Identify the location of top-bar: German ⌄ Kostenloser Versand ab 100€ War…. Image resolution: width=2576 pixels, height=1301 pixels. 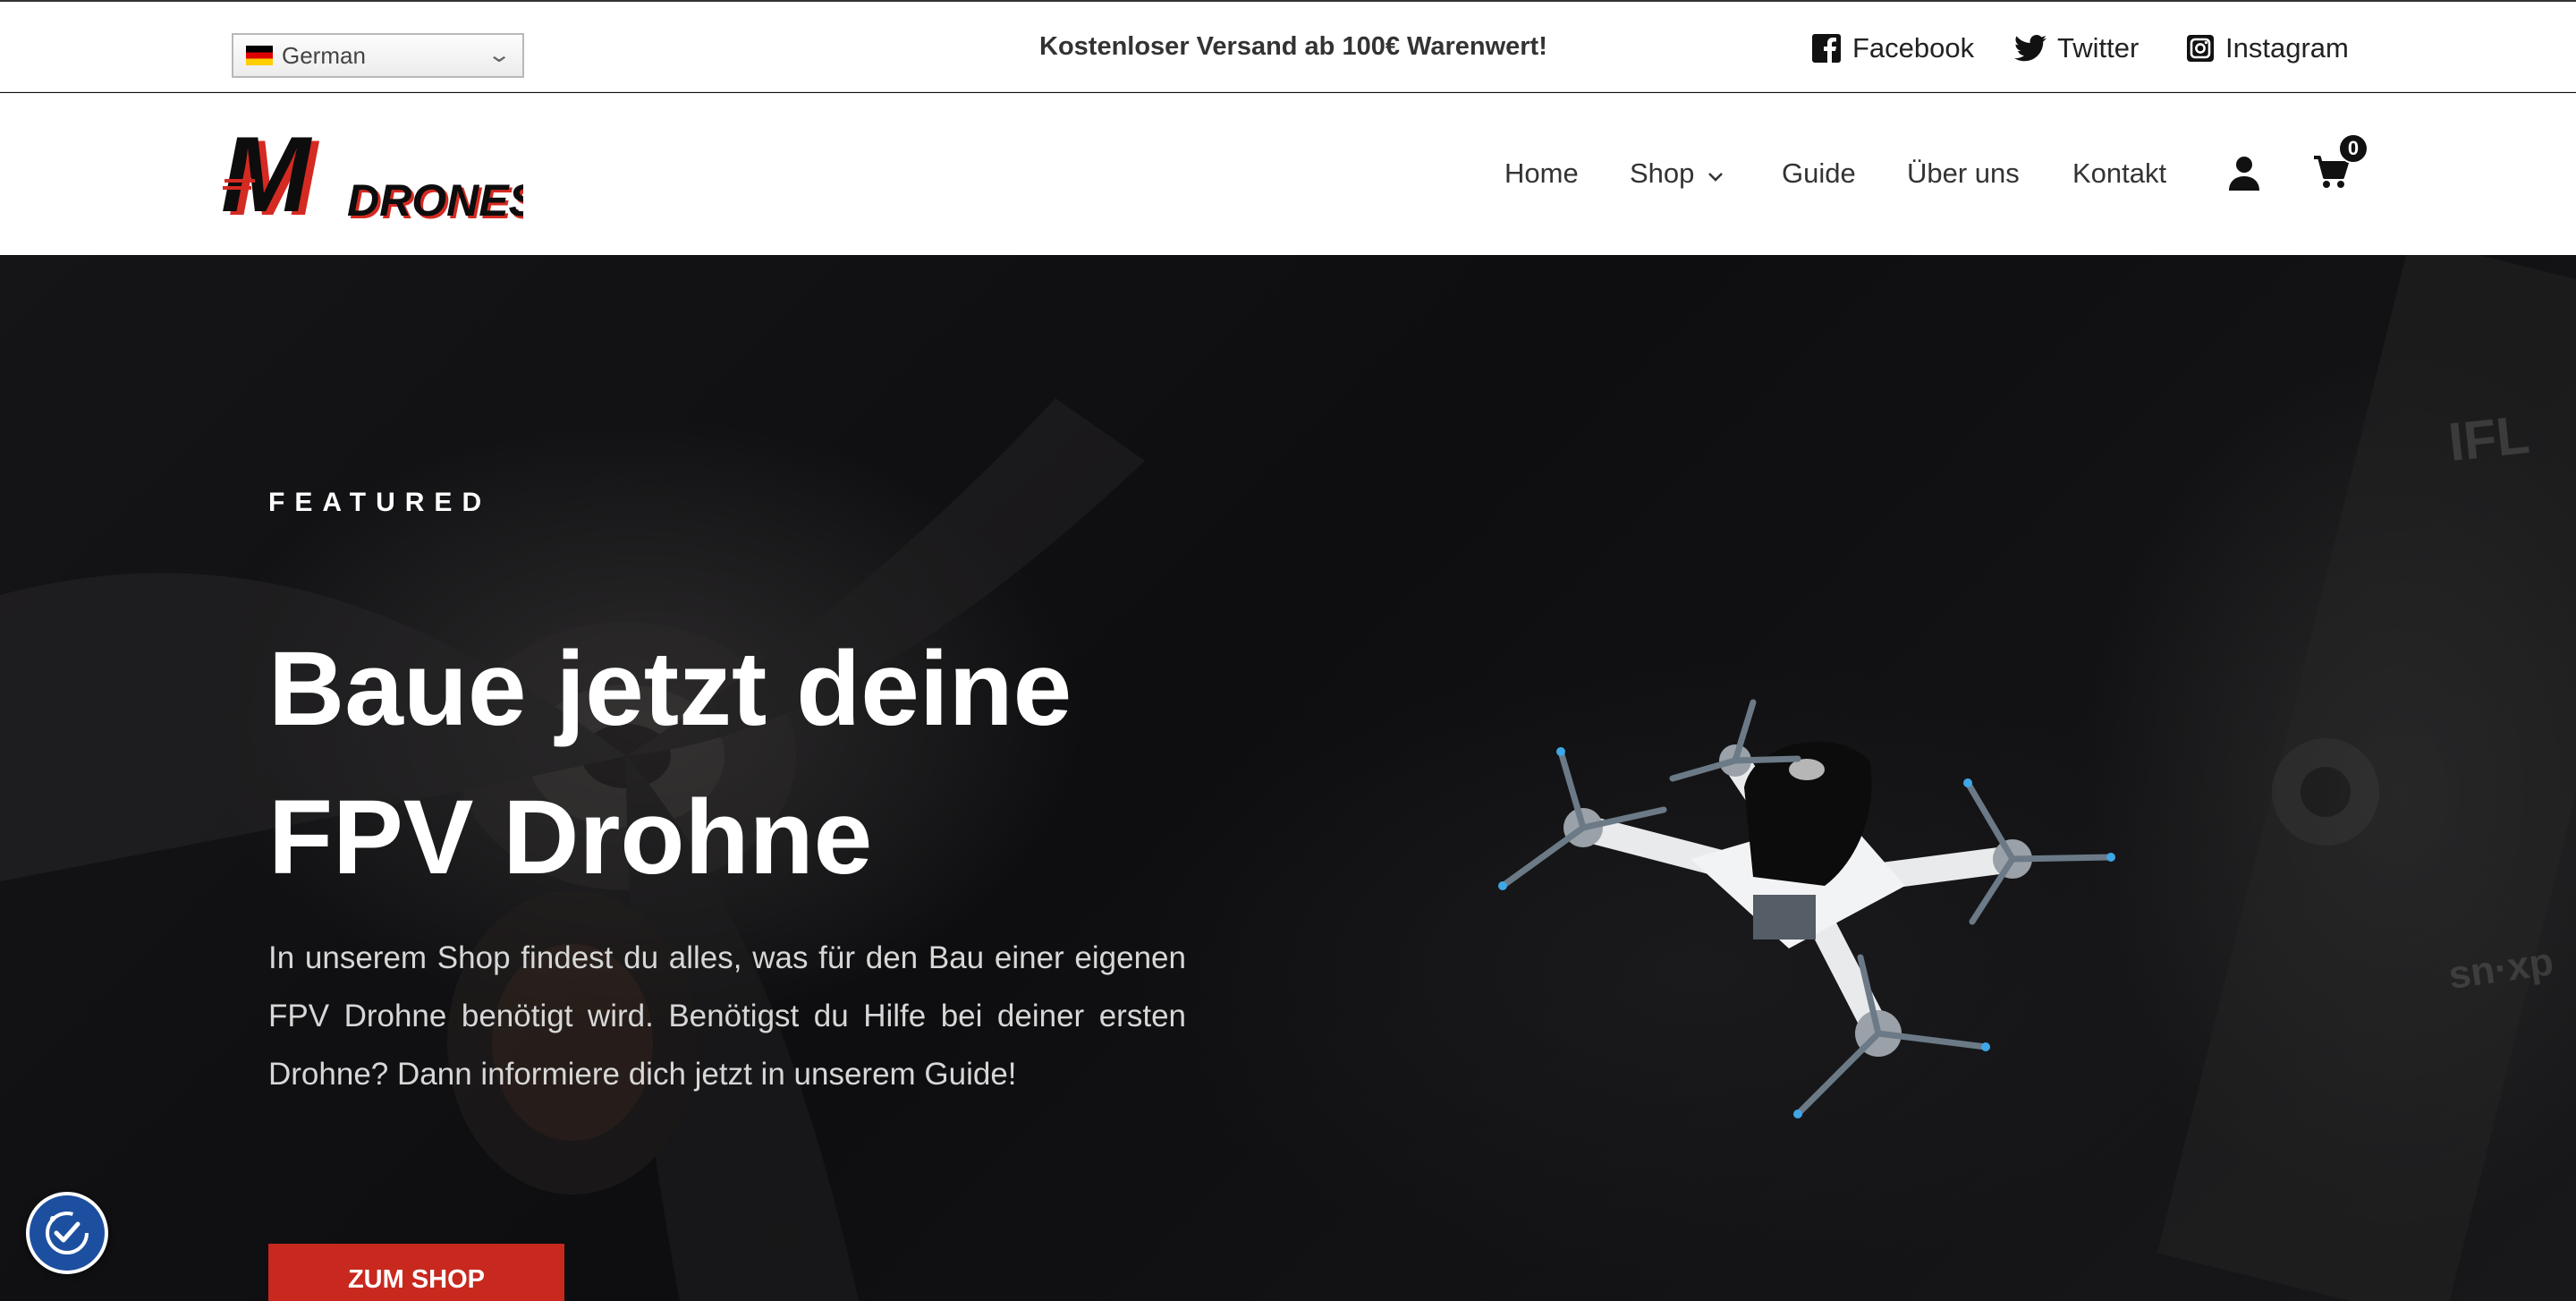
(1288, 46).